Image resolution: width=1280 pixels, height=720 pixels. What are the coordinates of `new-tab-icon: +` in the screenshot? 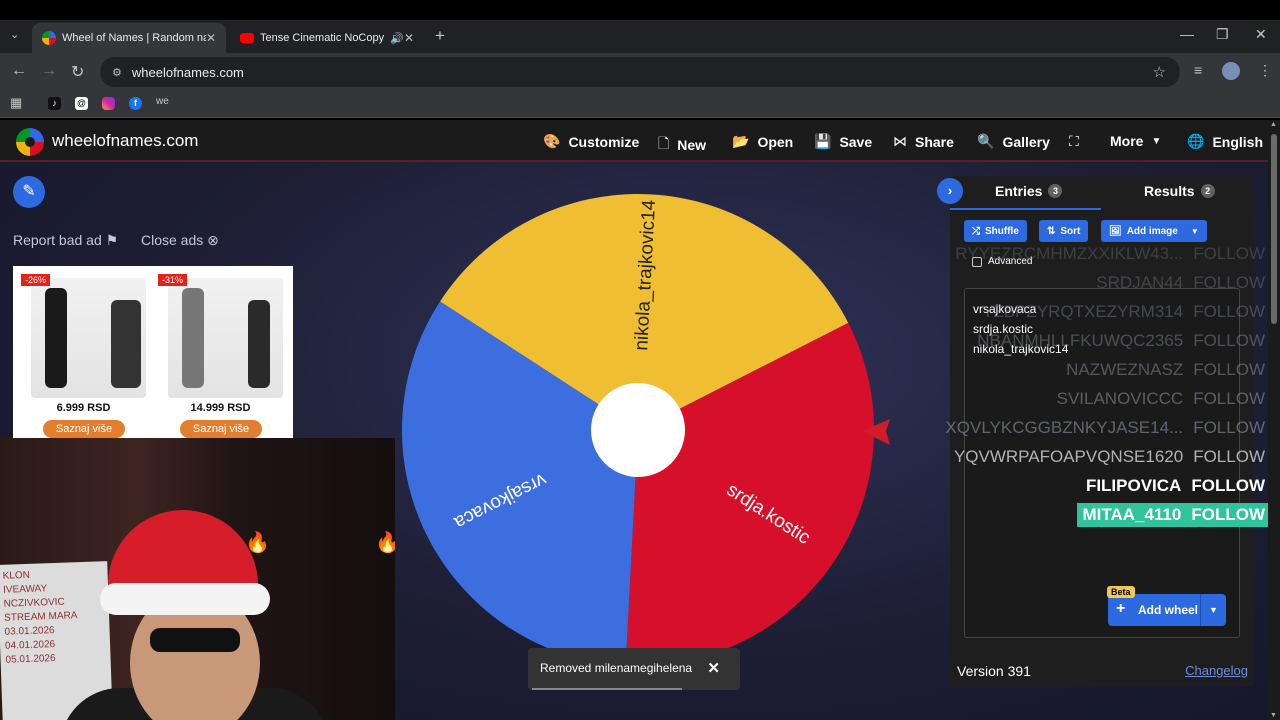 It's located at (440, 36).